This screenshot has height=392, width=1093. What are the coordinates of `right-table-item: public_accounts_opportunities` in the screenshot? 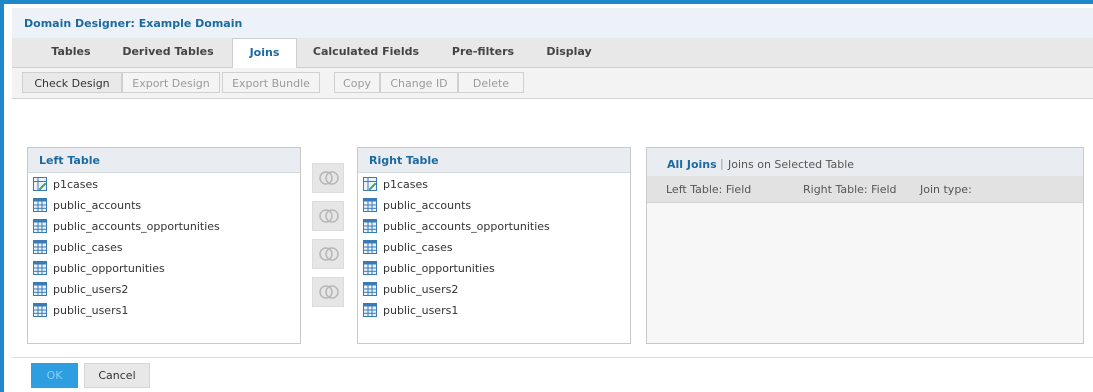 It's located at (456, 227).